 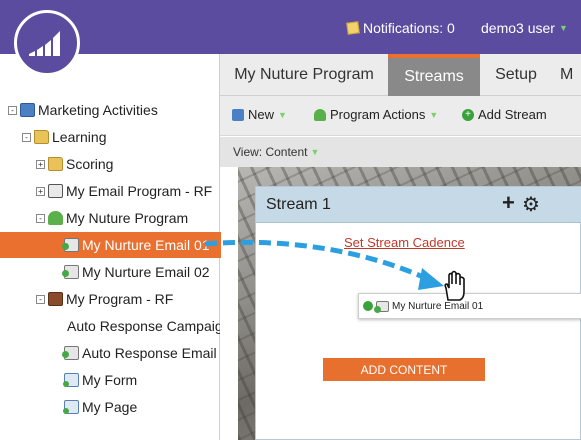 I want to click on tree-item-marketing-activities: - Marketing Activities, so click(x=83, y=110).